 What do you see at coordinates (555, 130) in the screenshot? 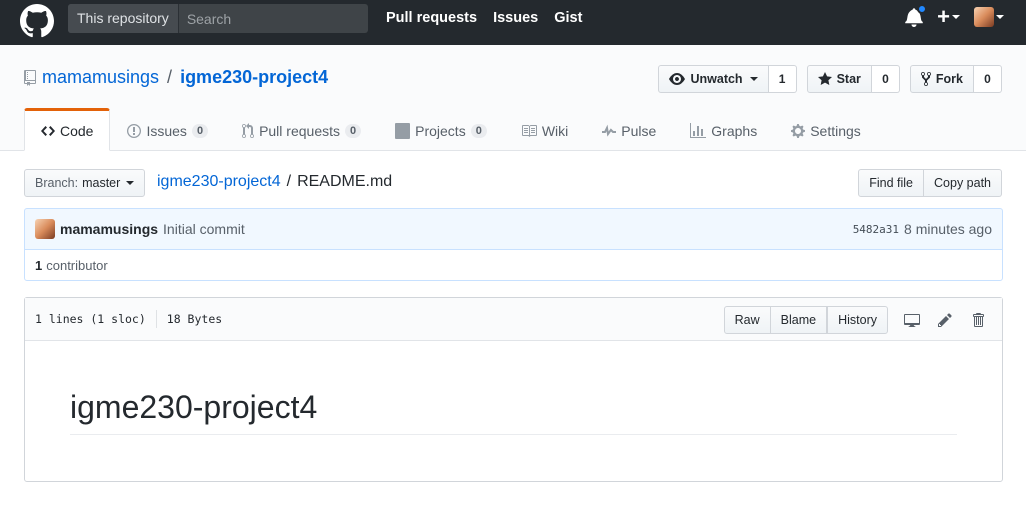
I see `tab-label: Wiki` at bounding box center [555, 130].